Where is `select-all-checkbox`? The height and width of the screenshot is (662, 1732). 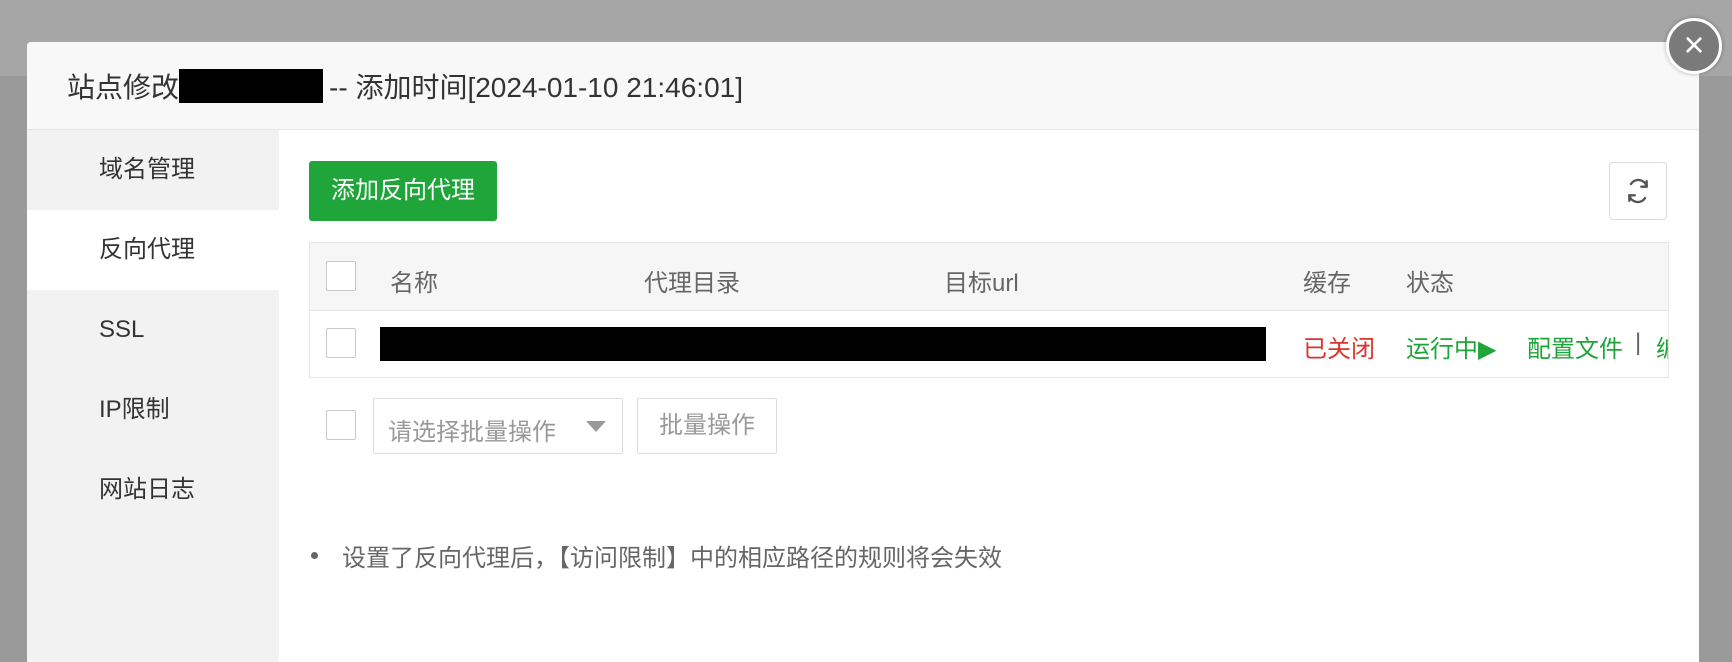 select-all-checkbox is located at coordinates (341, 276).